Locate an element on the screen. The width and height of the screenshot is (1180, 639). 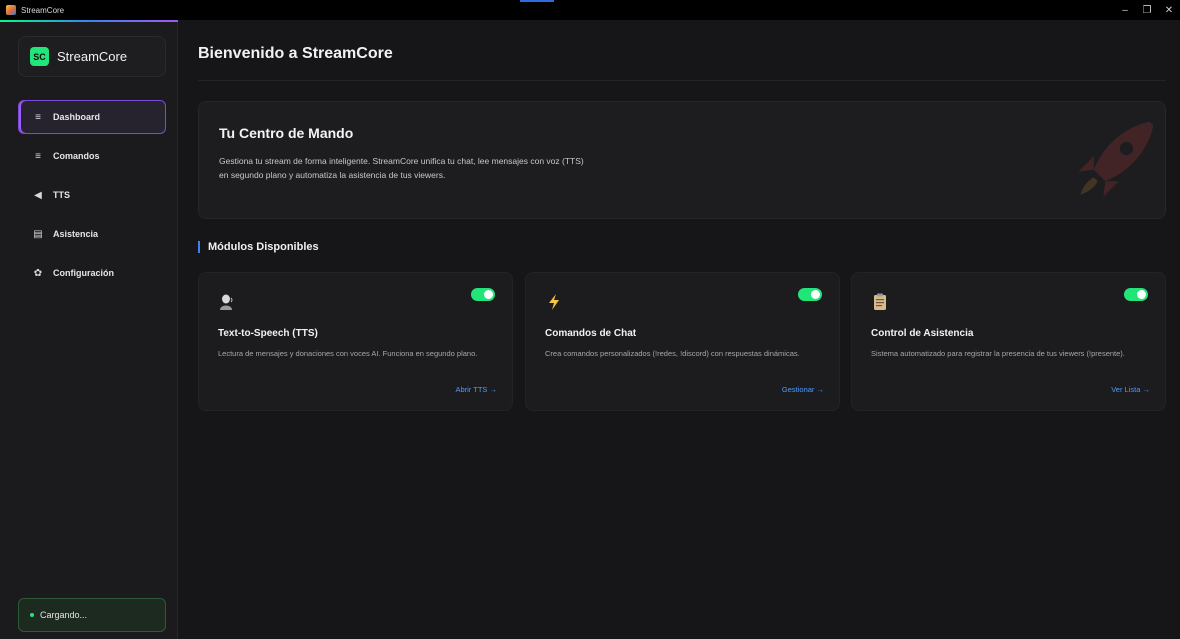
view-list-link: Ver Lista → is located at coordinates (1130, 389).